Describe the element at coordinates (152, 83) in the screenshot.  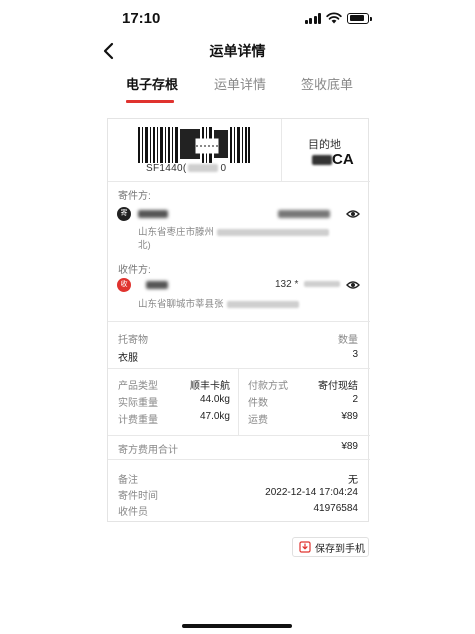
I see `tab-e-stub: 电子存根` at that location.